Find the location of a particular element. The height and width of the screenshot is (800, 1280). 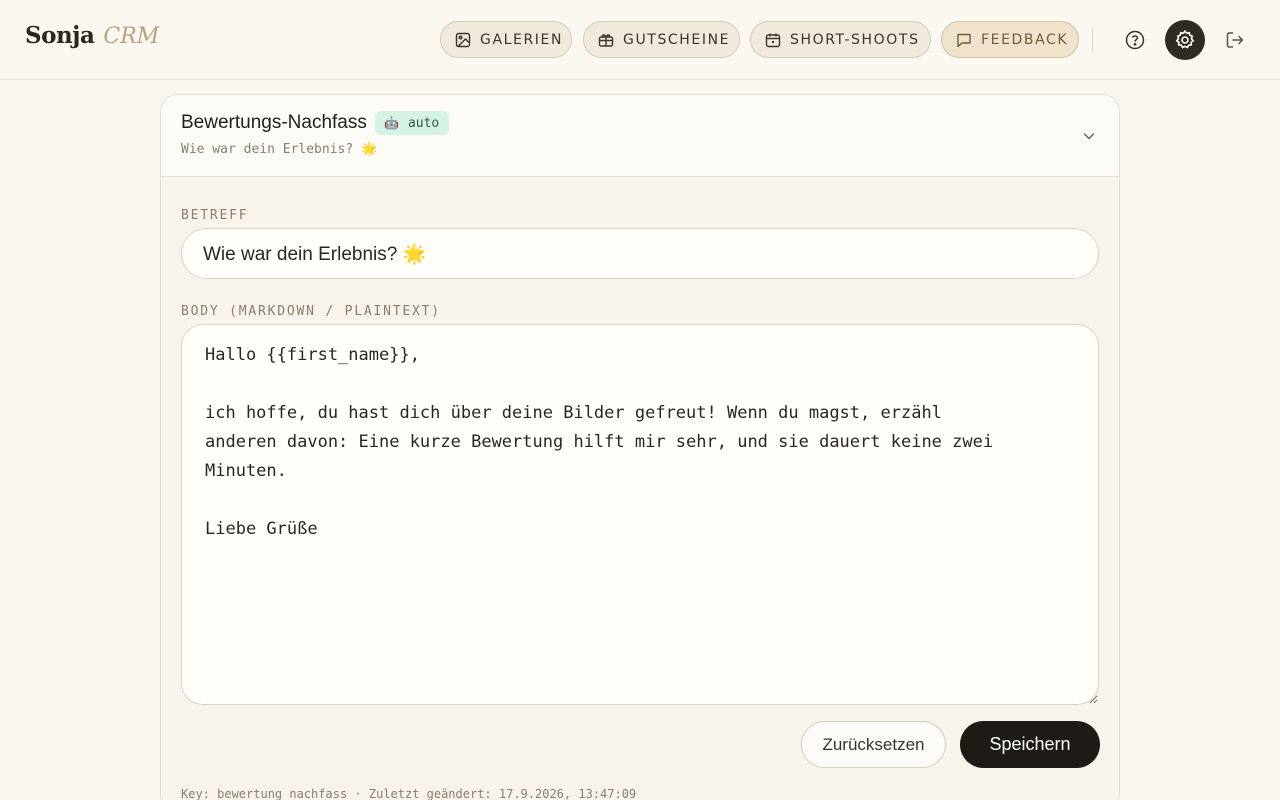

logout-icon is located at coordinates (1235, 40).